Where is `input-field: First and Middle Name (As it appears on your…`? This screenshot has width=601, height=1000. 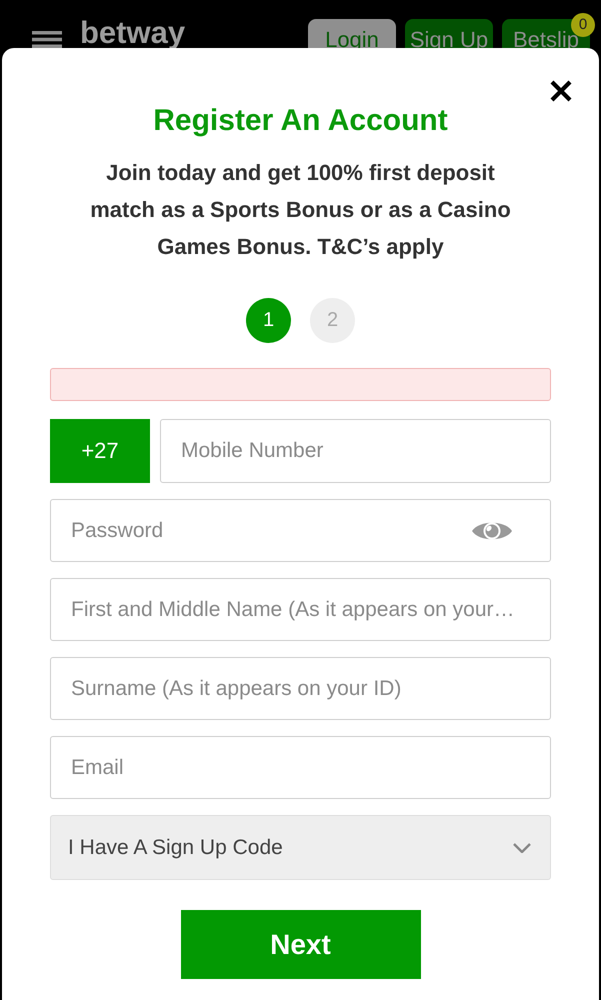 input-field: First and Middle Name (As it appears on your… is located at coordinates (300, 609).